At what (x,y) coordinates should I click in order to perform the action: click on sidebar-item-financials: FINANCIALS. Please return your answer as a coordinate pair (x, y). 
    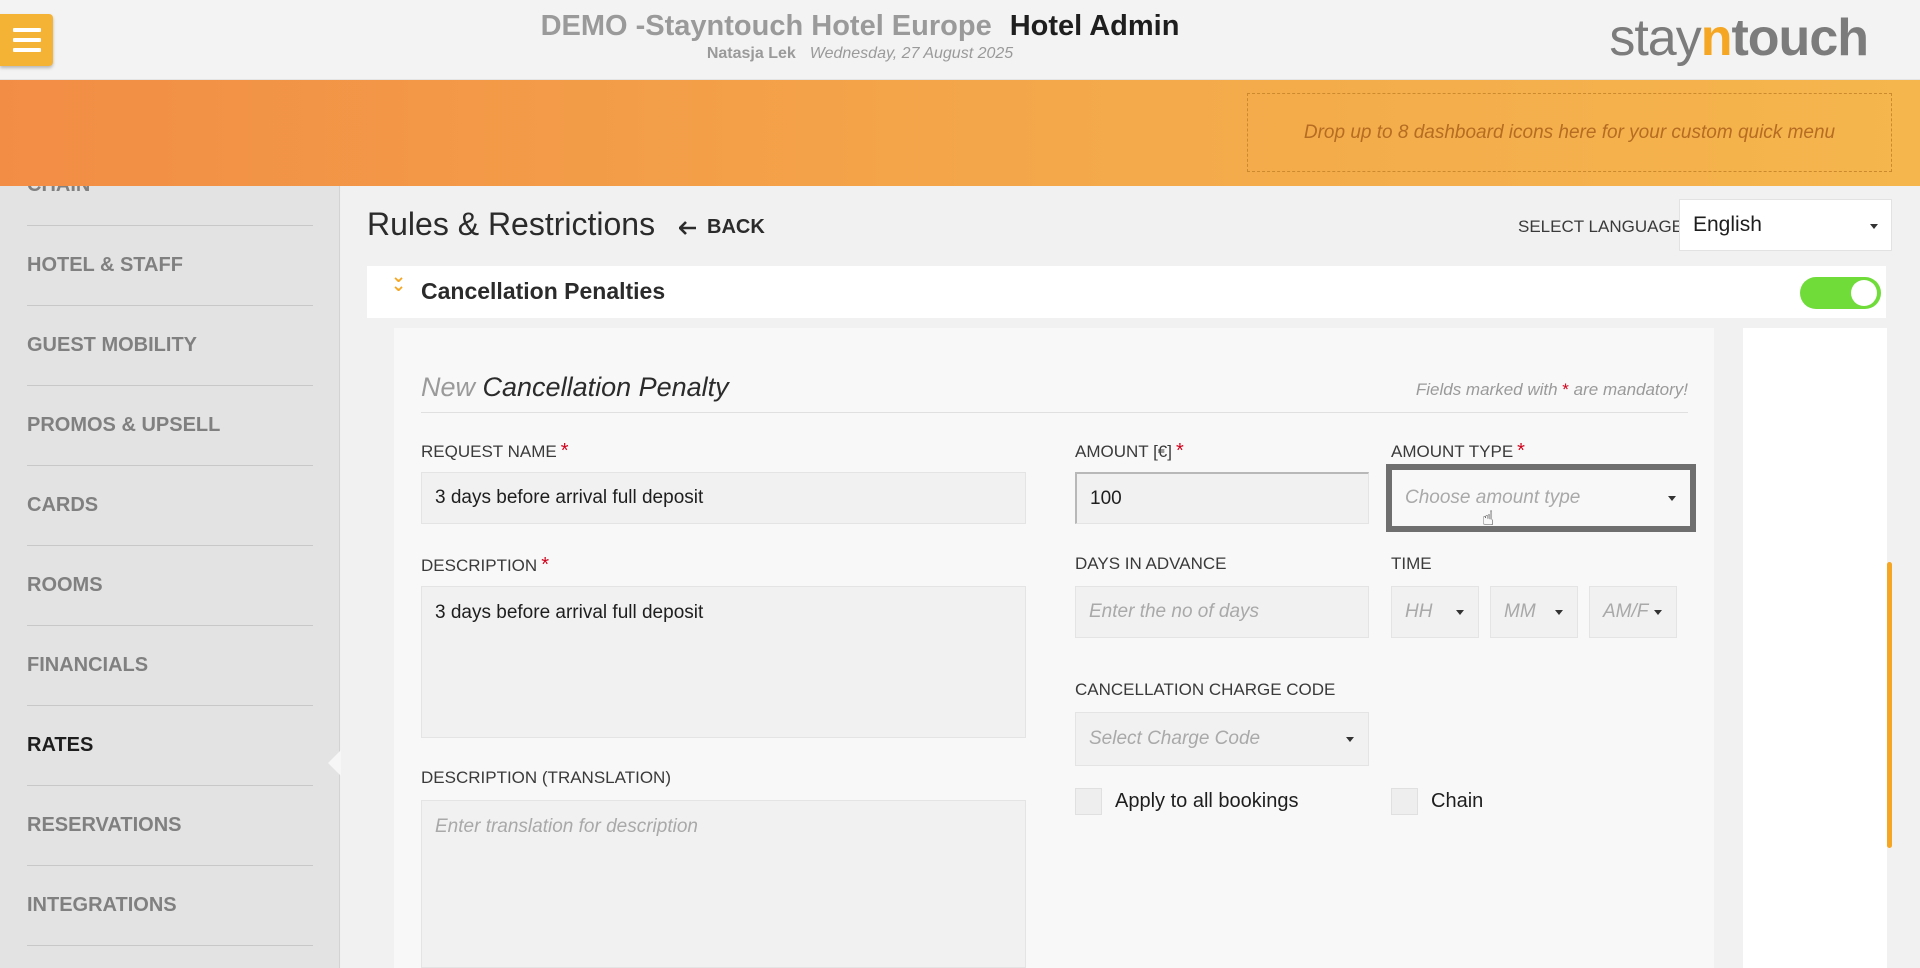
    Looking at the image, I should click on (170, 666).